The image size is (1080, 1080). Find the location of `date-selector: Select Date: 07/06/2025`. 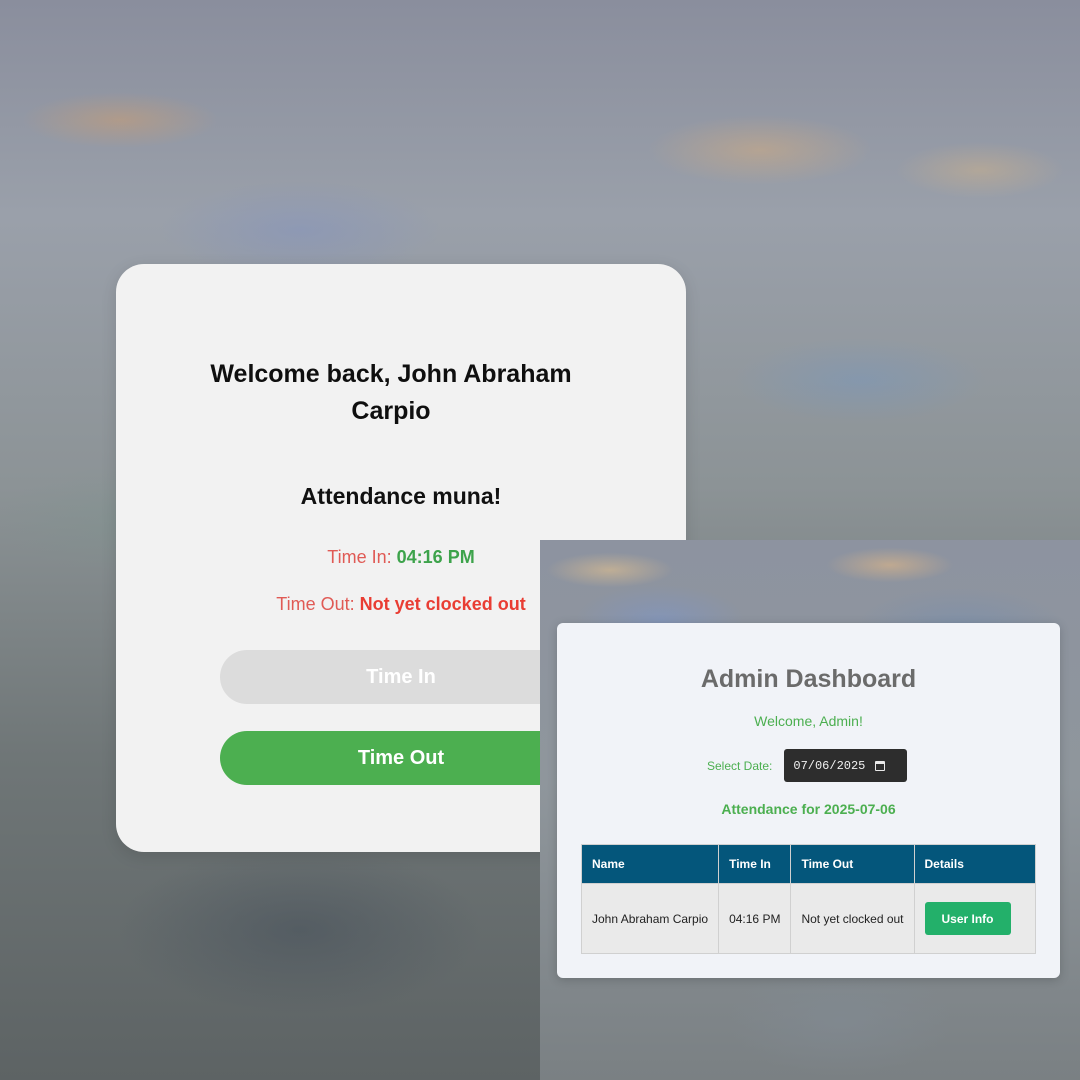

date-selector: Select Date: 07/06/2025 is located at coordinates (807, 765).